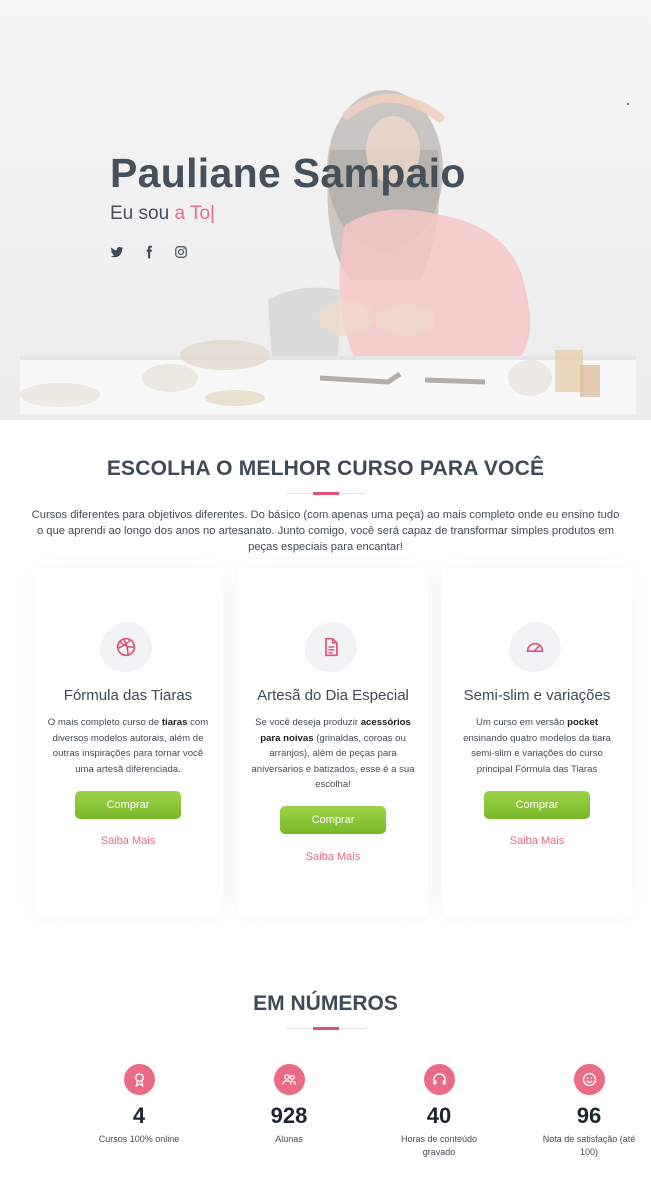 The height and width of the screenshot is (1200, 651). Describe the element at coordinates (439, 1145) in the screenshot. I see `stat-label: Horas de conteúdo gravado` at that location.